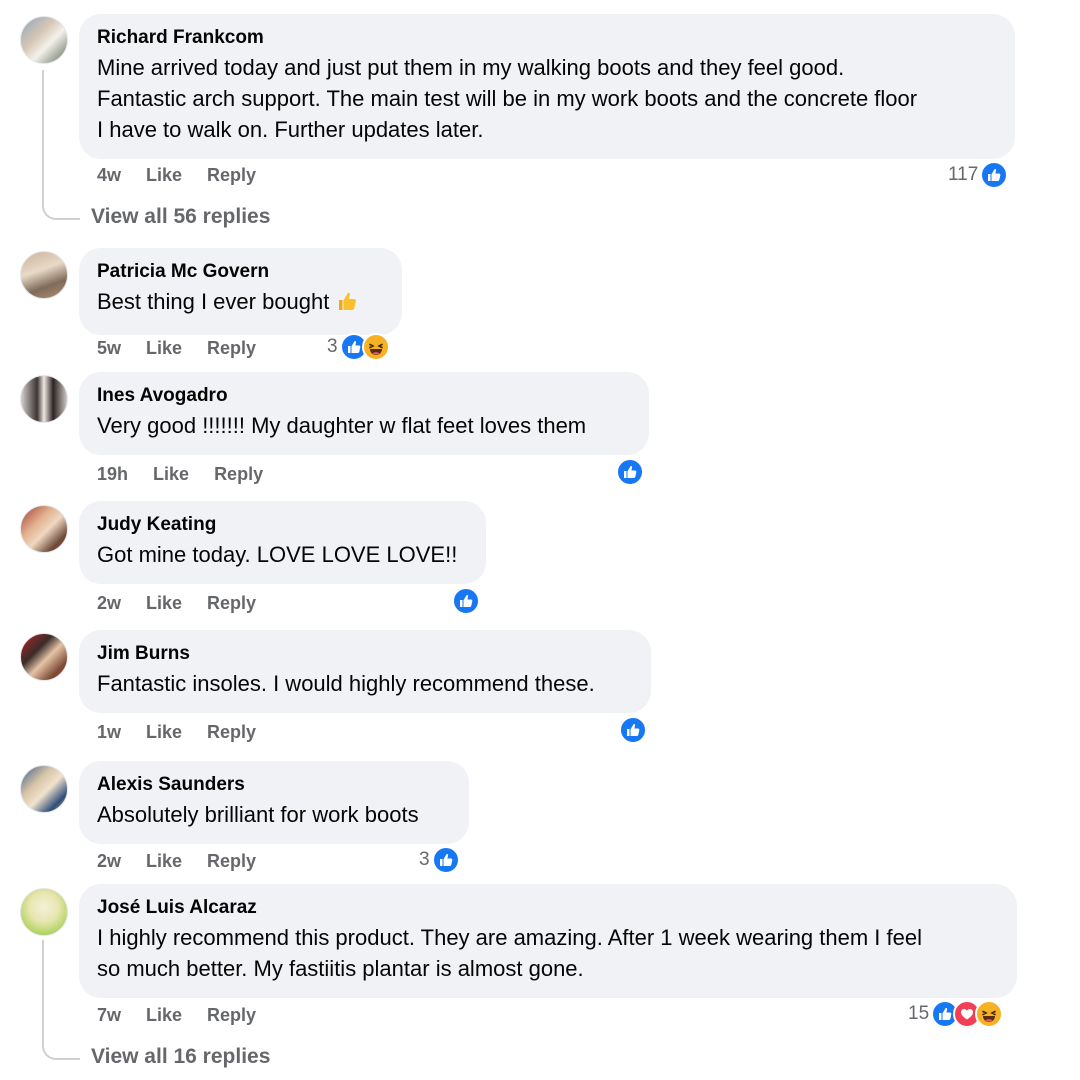 Image resolution: width=1080 pixels, height=1080 pixels. What do you see at coordinates (192, 474) in the screenshot?
I see `comment-actions: 19h Like Reply` at bounding box center [192, 474].